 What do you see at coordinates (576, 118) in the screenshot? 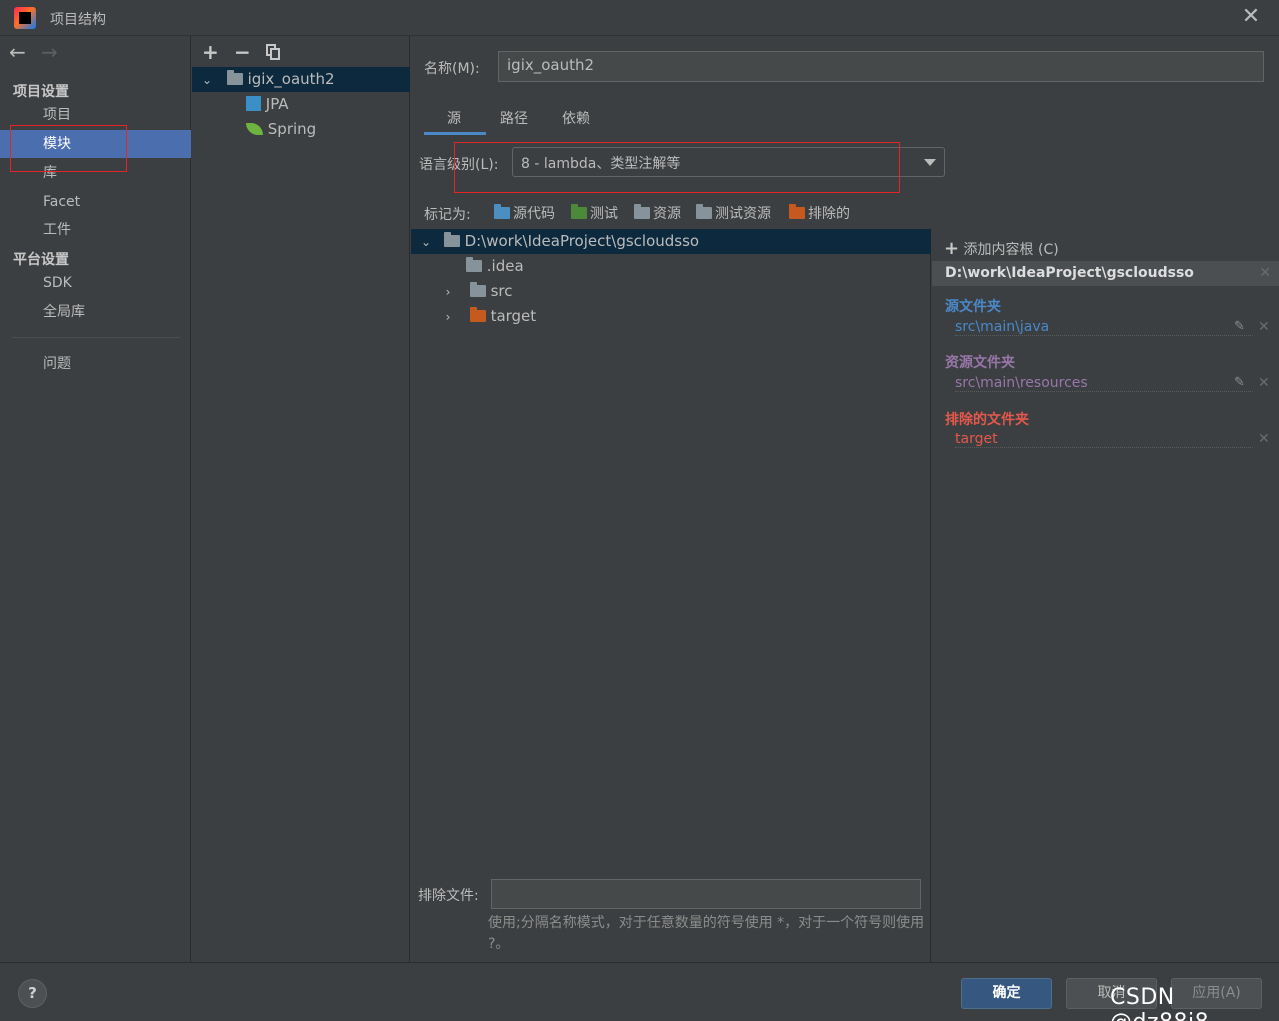
I see `tab-dependencies: 依赖` at bounding box center [576, 118].